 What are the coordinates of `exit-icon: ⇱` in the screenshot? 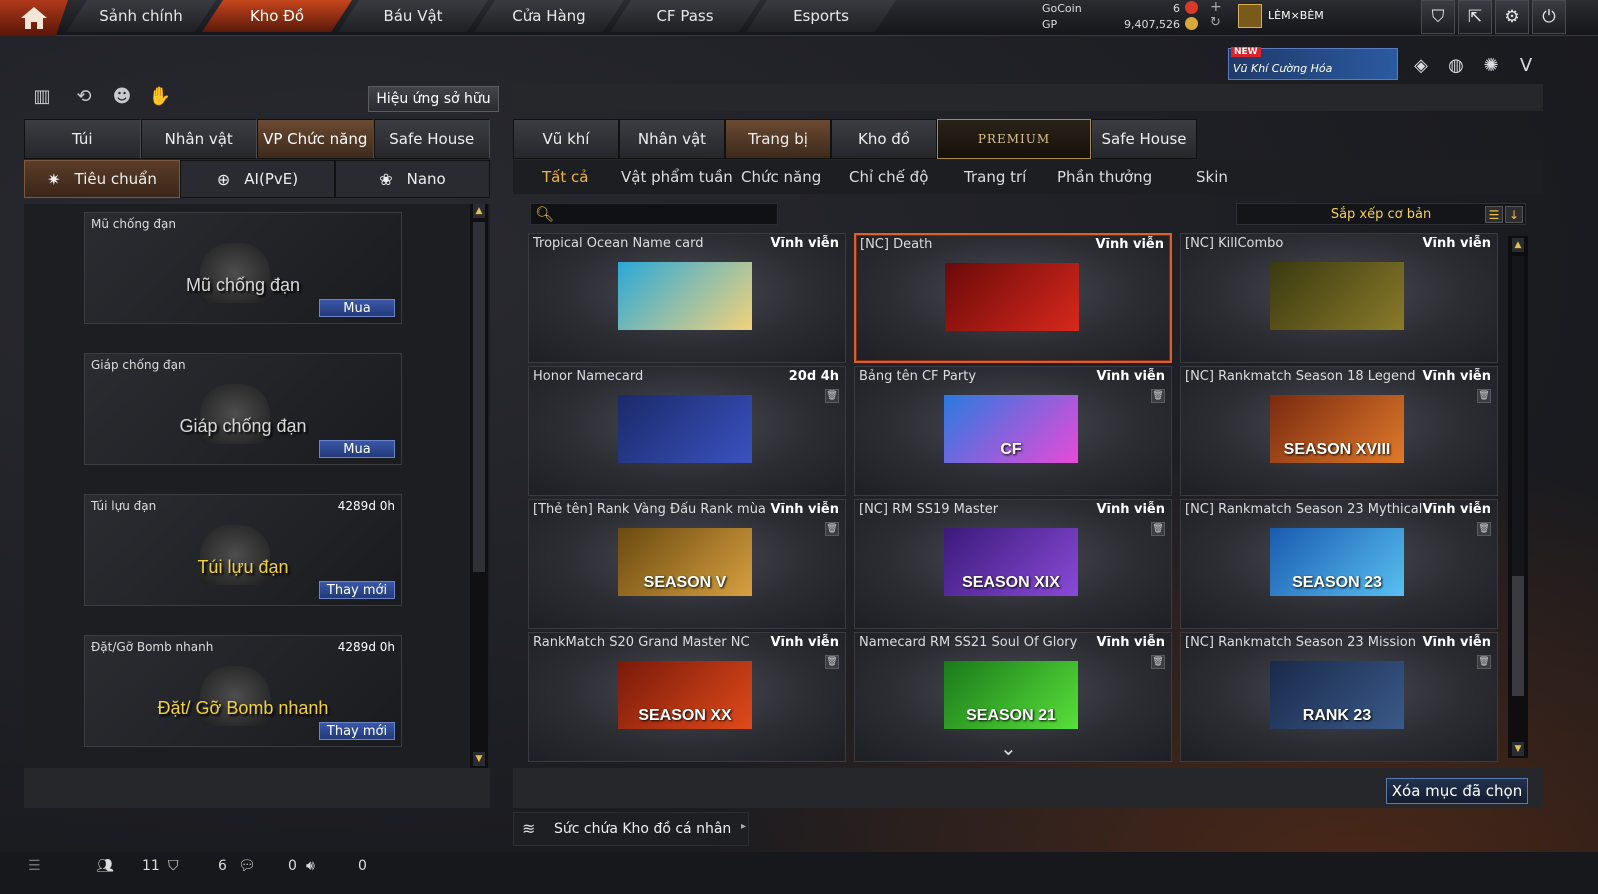 It's located at (1475, 17).